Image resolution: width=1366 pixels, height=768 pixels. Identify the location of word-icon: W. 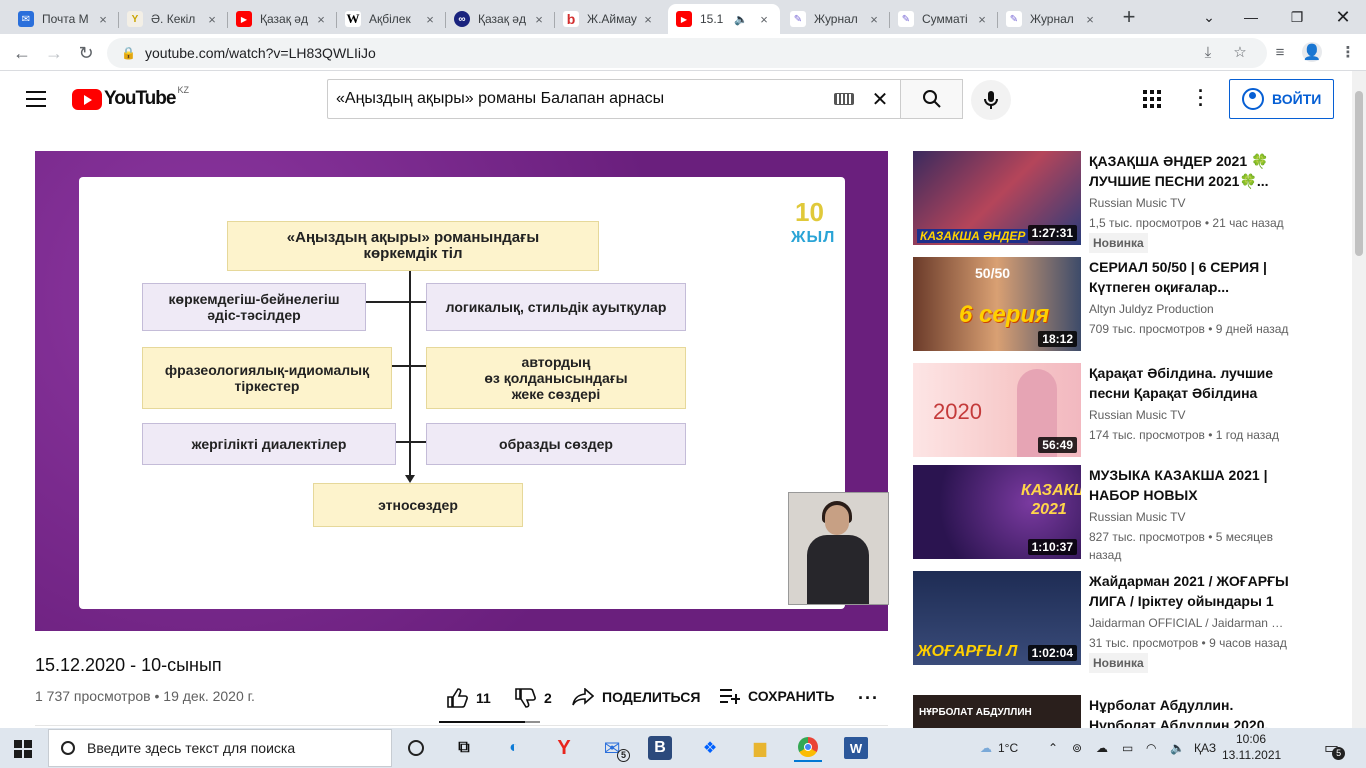
(856, 748).